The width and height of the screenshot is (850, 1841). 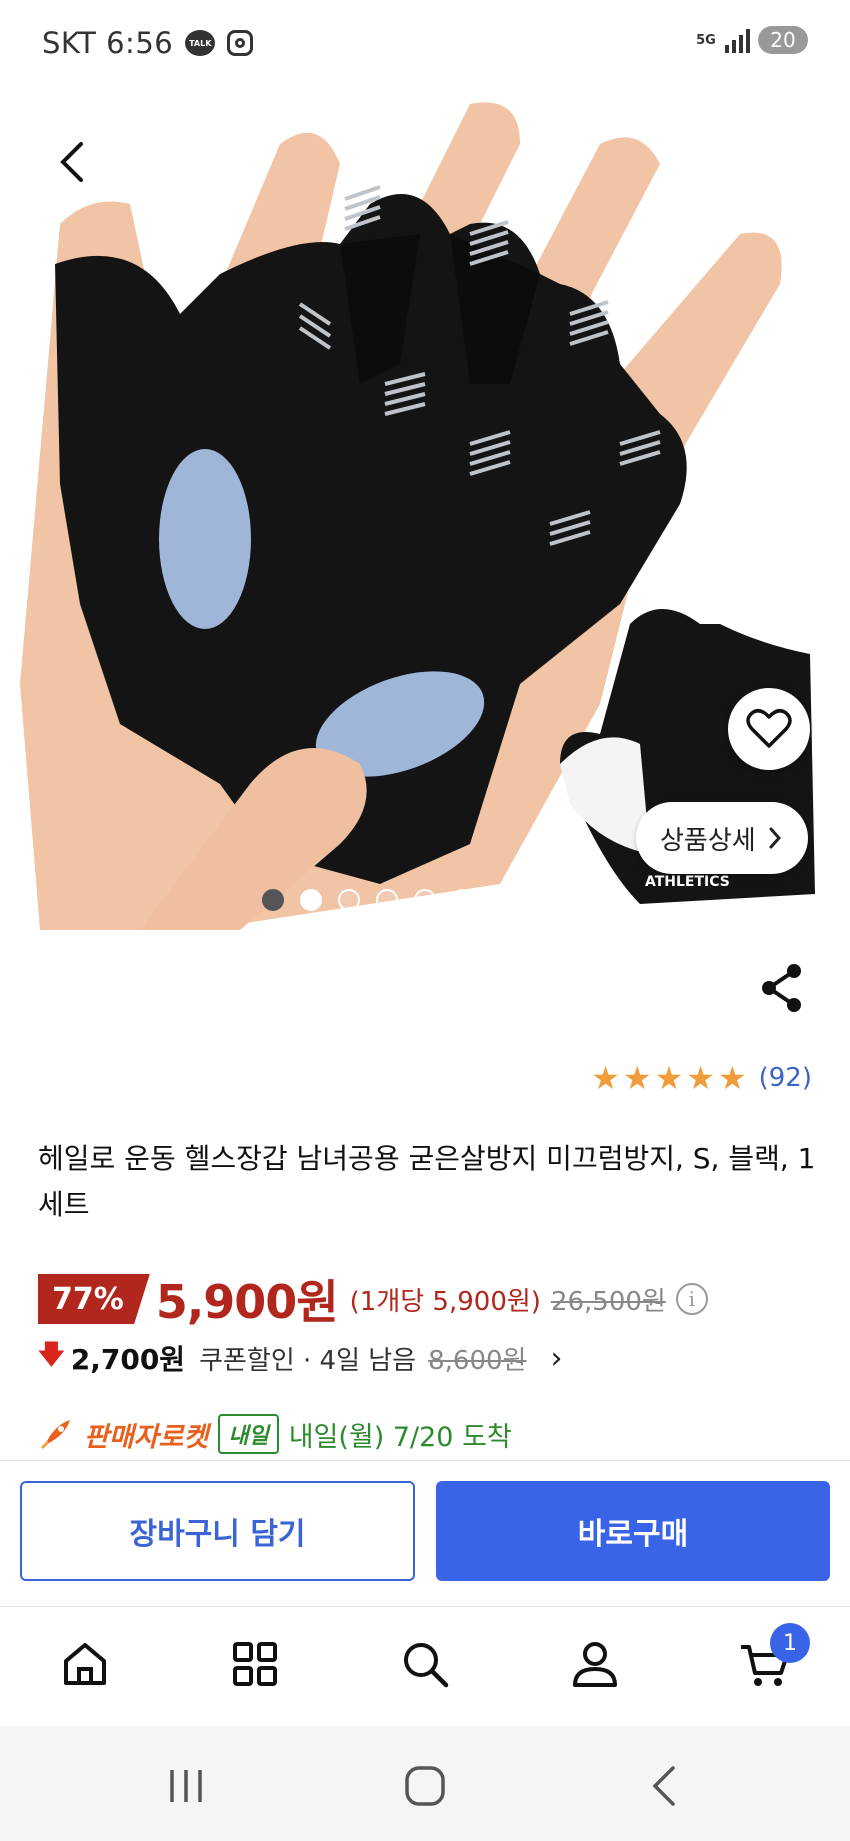 I want to click on price-info-icon: i, so click(x=691, y=1299).